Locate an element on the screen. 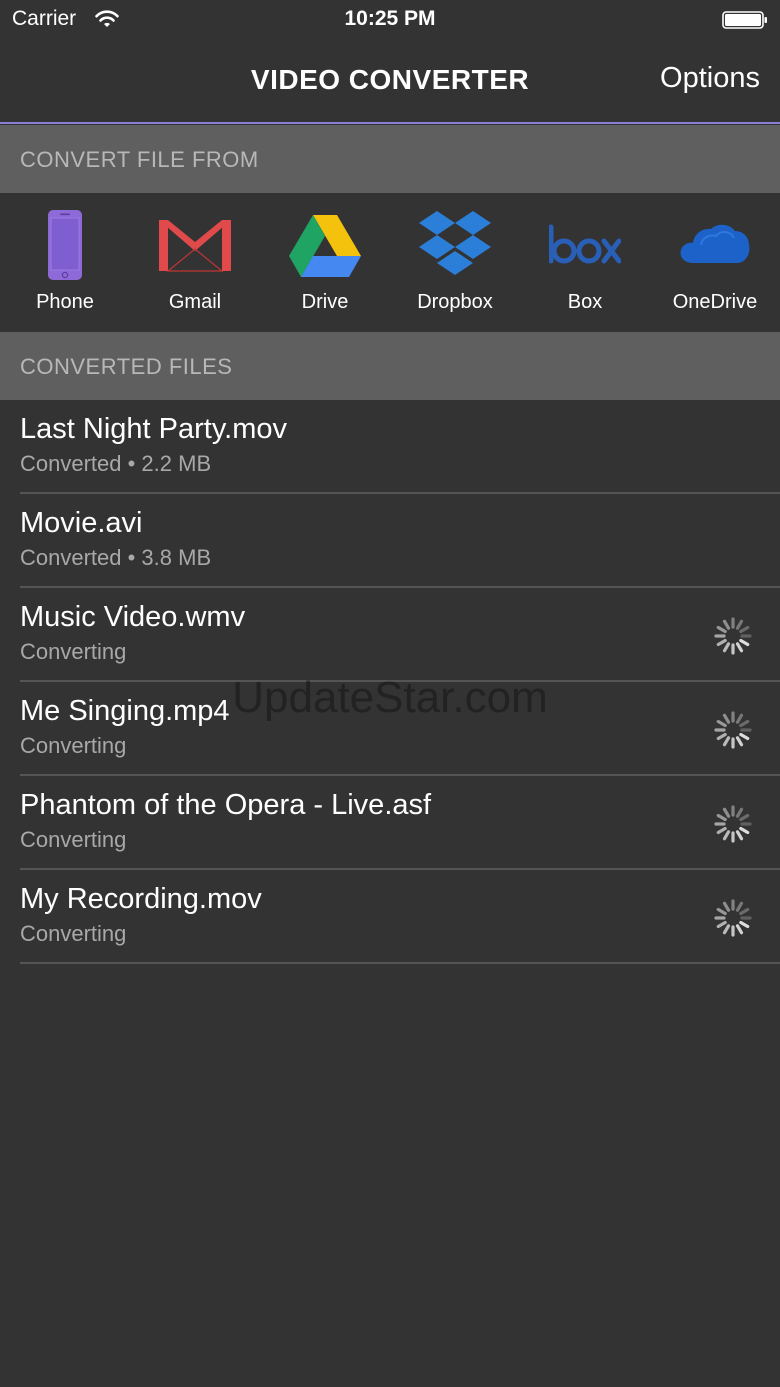 This screenshot has height=1387, width=780. file-name: Me Singing.mp4 is located at coordinates (125, 711).